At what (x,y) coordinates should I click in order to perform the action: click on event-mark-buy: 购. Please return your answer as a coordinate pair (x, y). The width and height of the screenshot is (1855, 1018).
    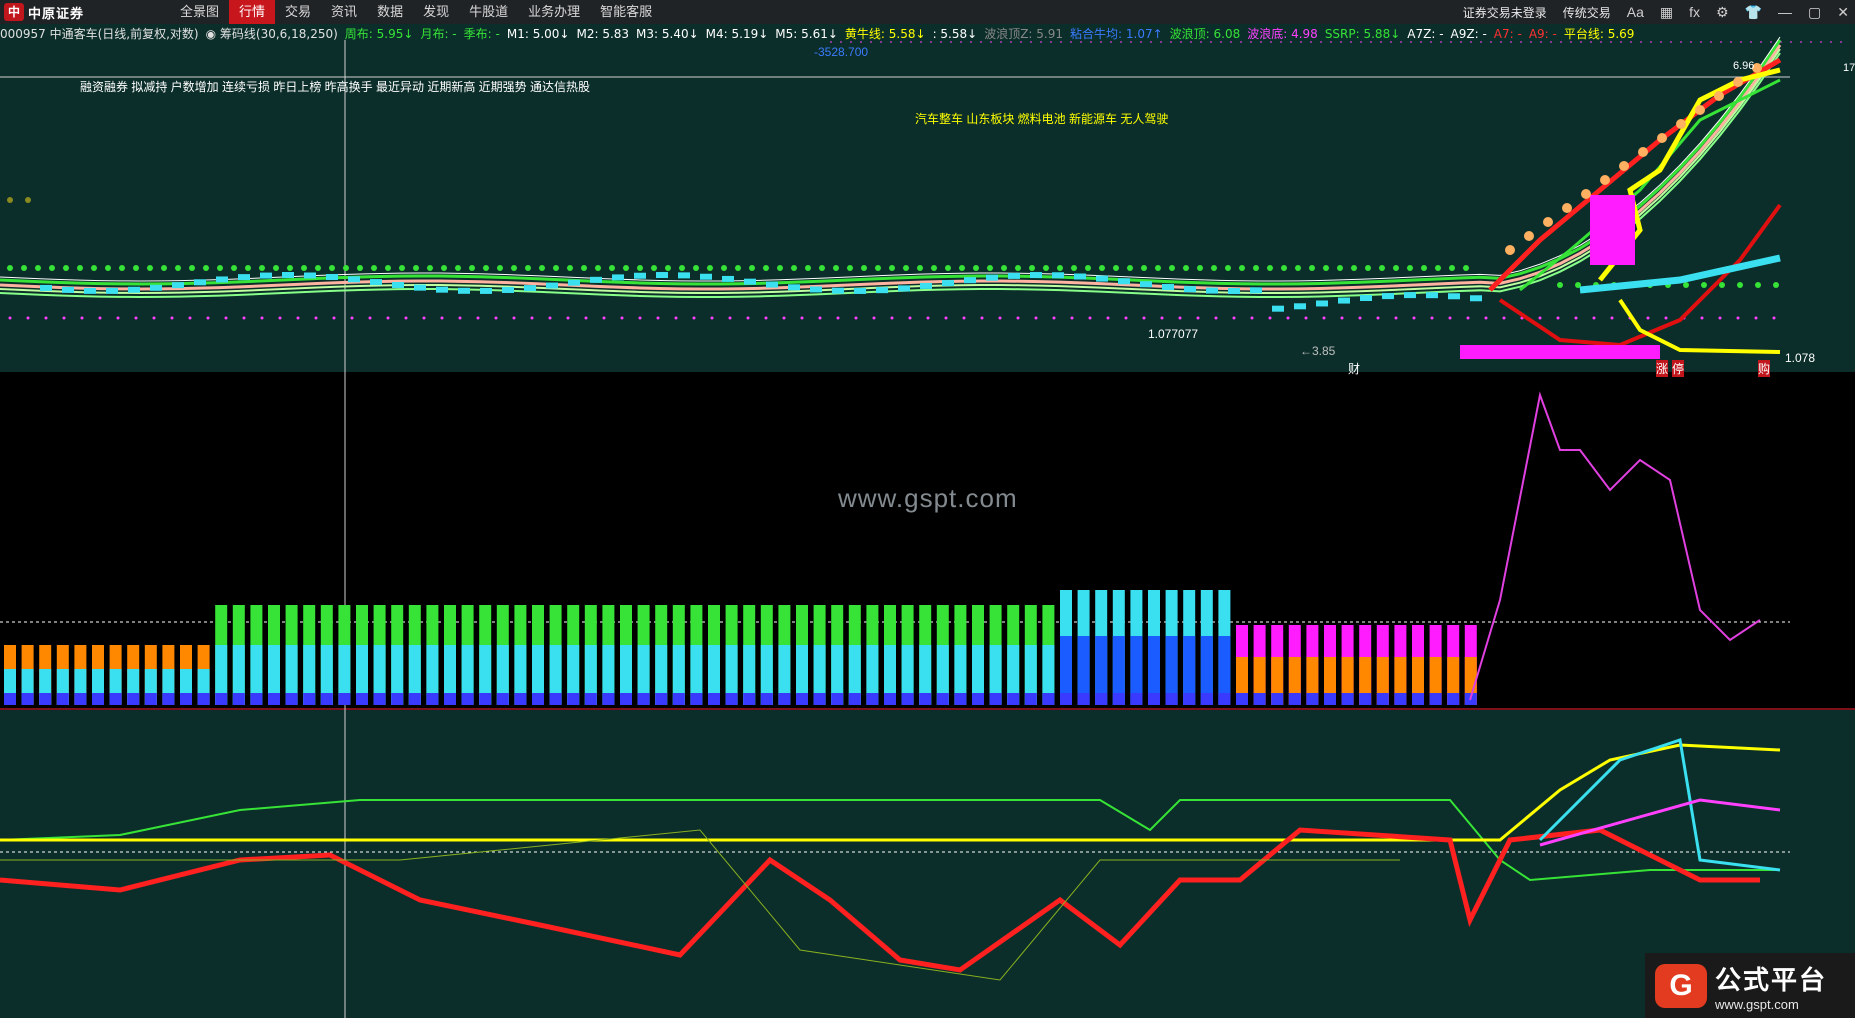
    Looking at the image, I should click on (1764, 368).